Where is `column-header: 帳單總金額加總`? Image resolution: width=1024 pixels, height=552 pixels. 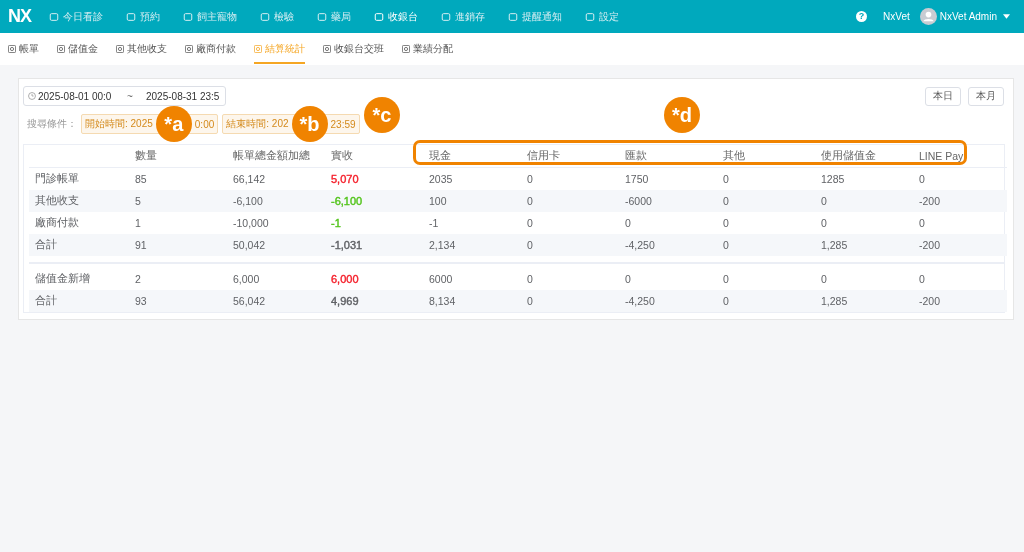
column-header: 帳單總金額加總 is located at coordinates (271, 156).